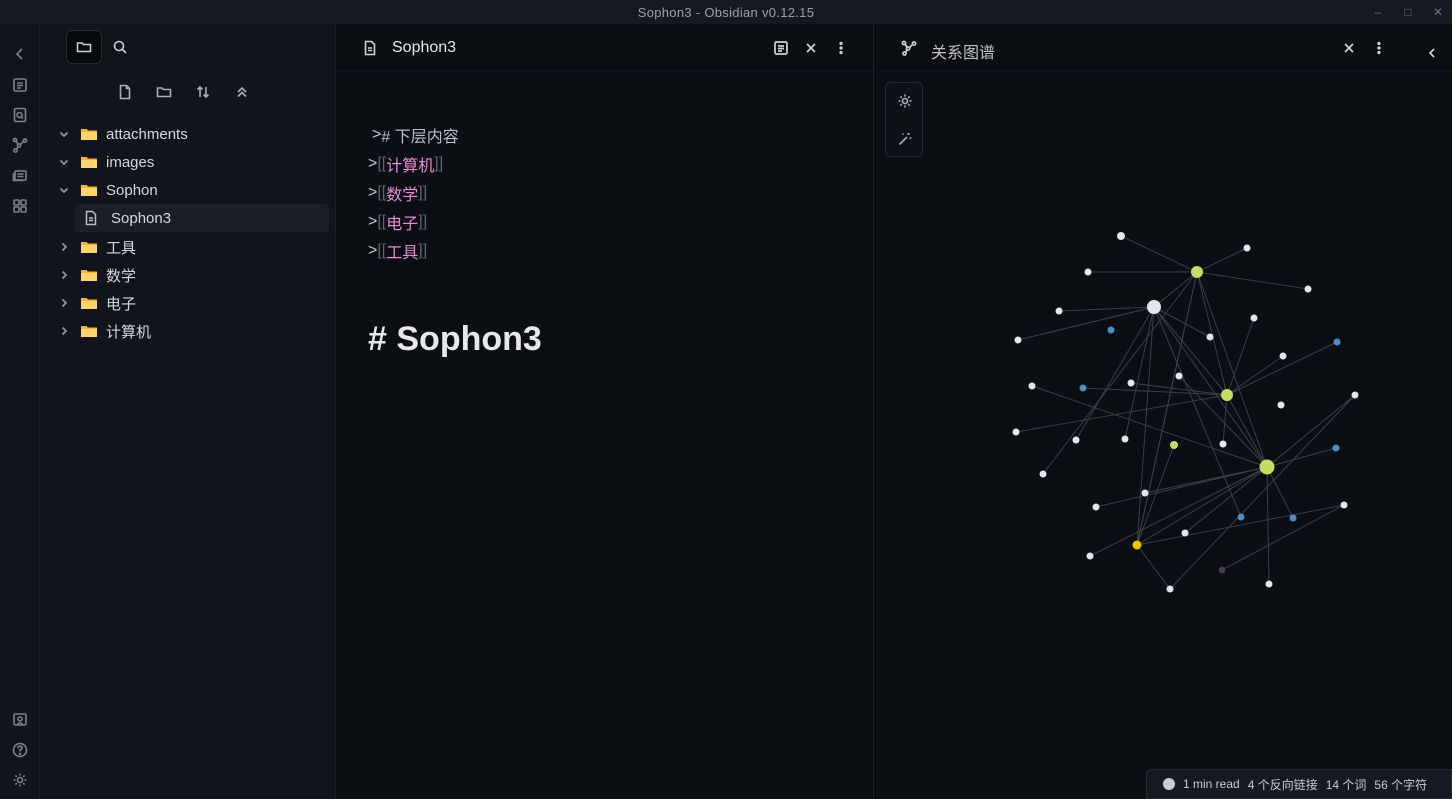  What do you see at coordinates (130, 162) in the screenshot?
I see `folder-label: images` at bounding box center [130, 162].